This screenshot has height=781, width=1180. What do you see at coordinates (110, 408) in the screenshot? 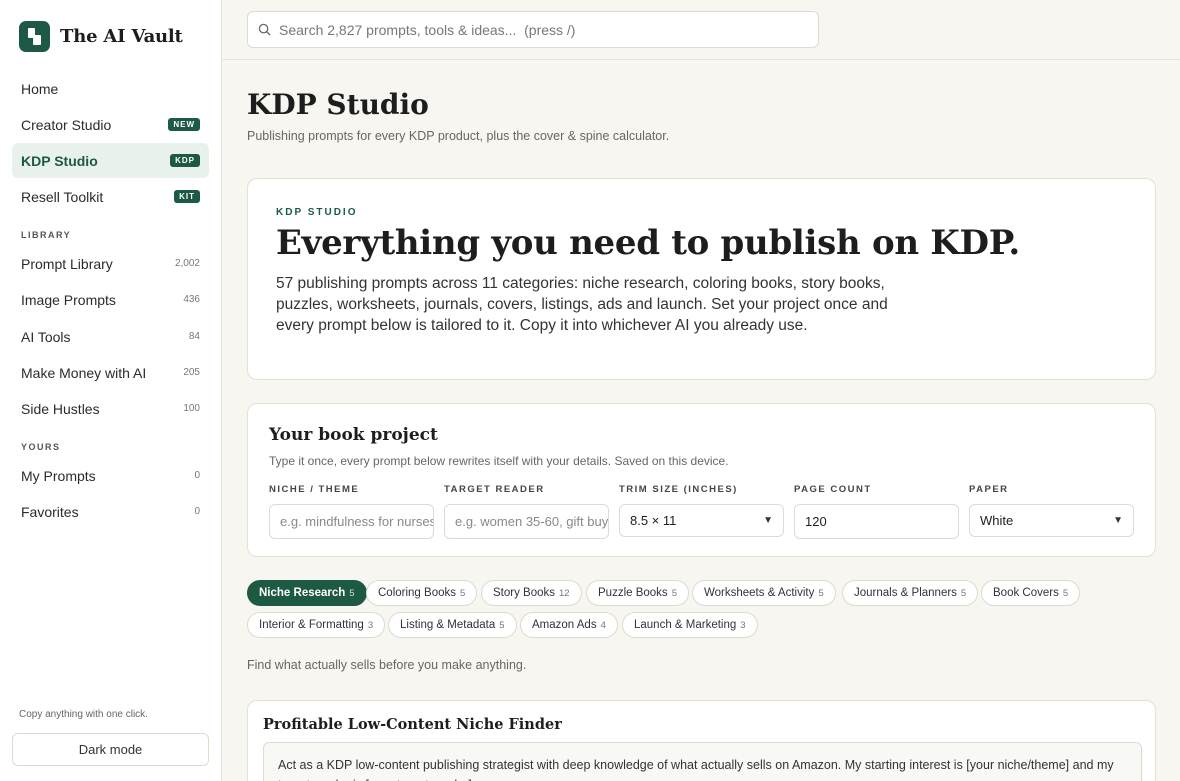
I see `sidebar-item-side-hustles: Side Hustles 100` at bounding box center [110, 408].